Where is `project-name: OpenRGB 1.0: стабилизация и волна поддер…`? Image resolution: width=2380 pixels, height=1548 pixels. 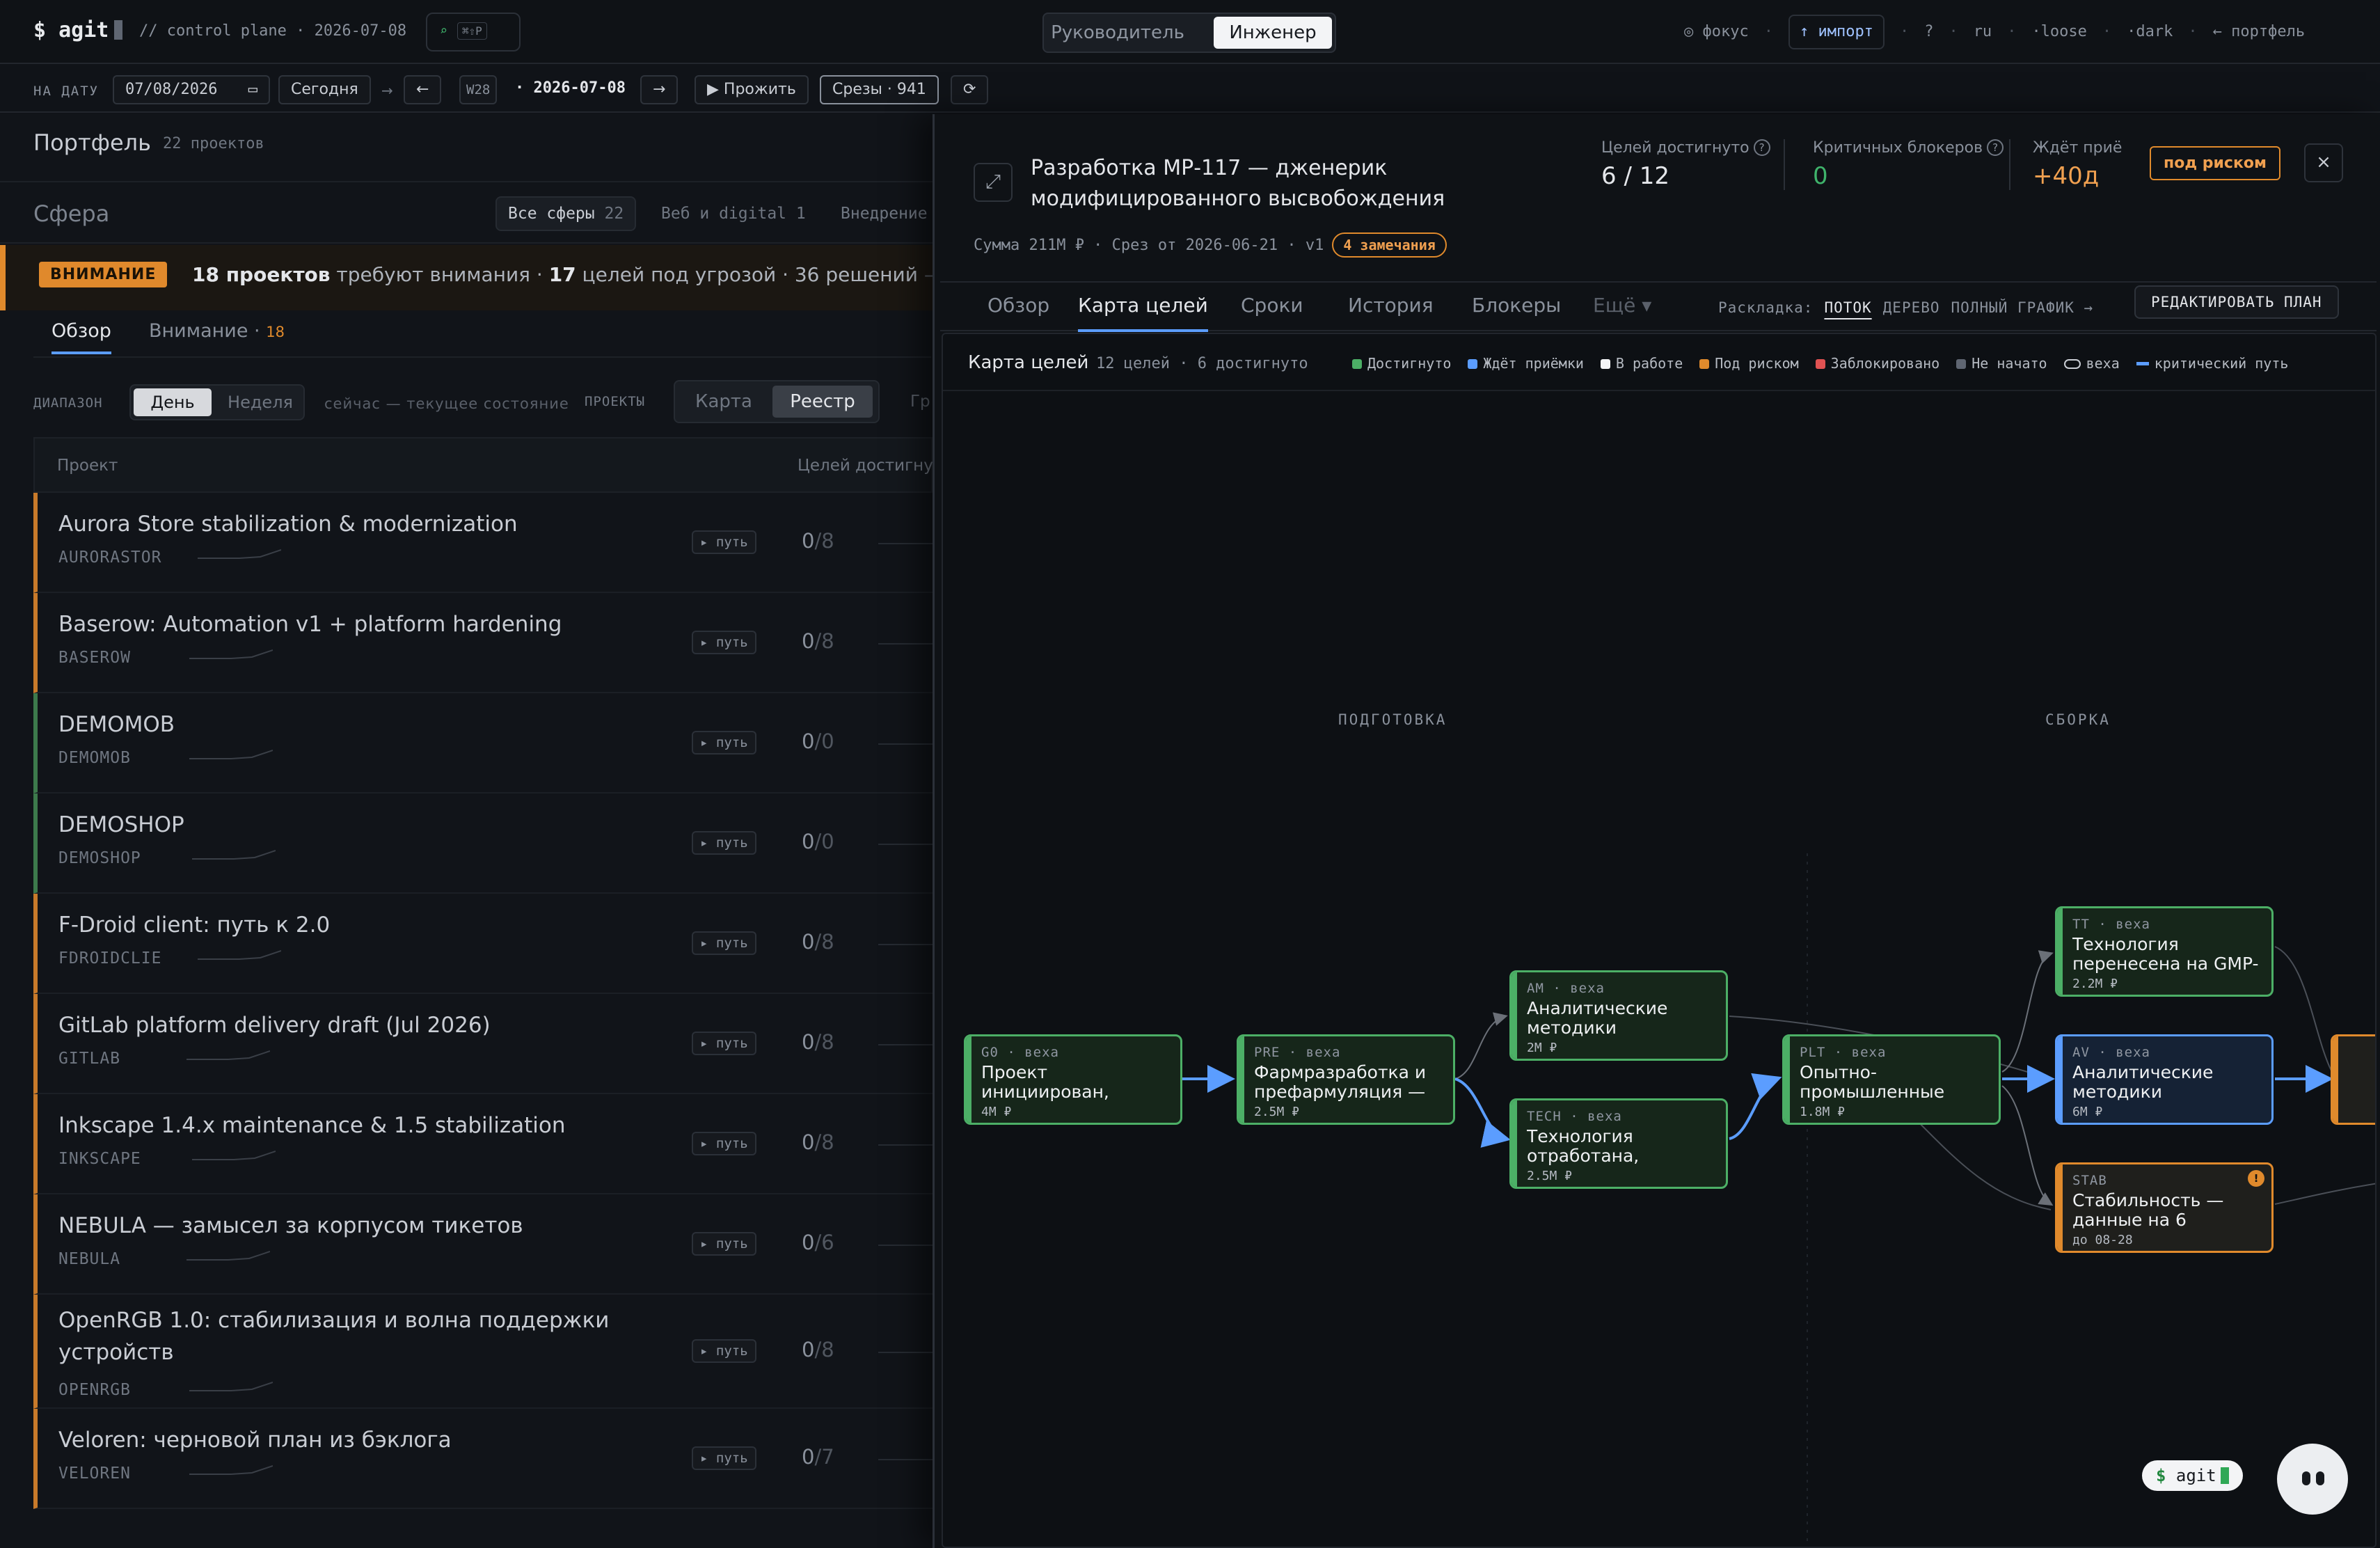 project-name: OpenRGB 1.0: стабилизация и волна поддер… is located at coordinates (371, 1336).